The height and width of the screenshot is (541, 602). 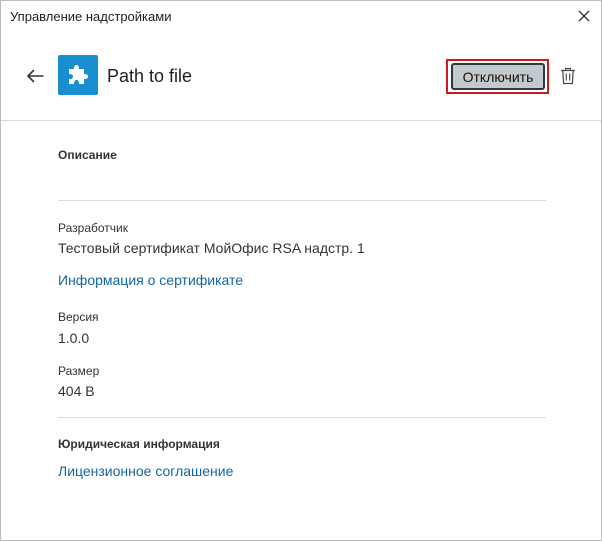 I want to click on back-button, so click(x=35, y=76).